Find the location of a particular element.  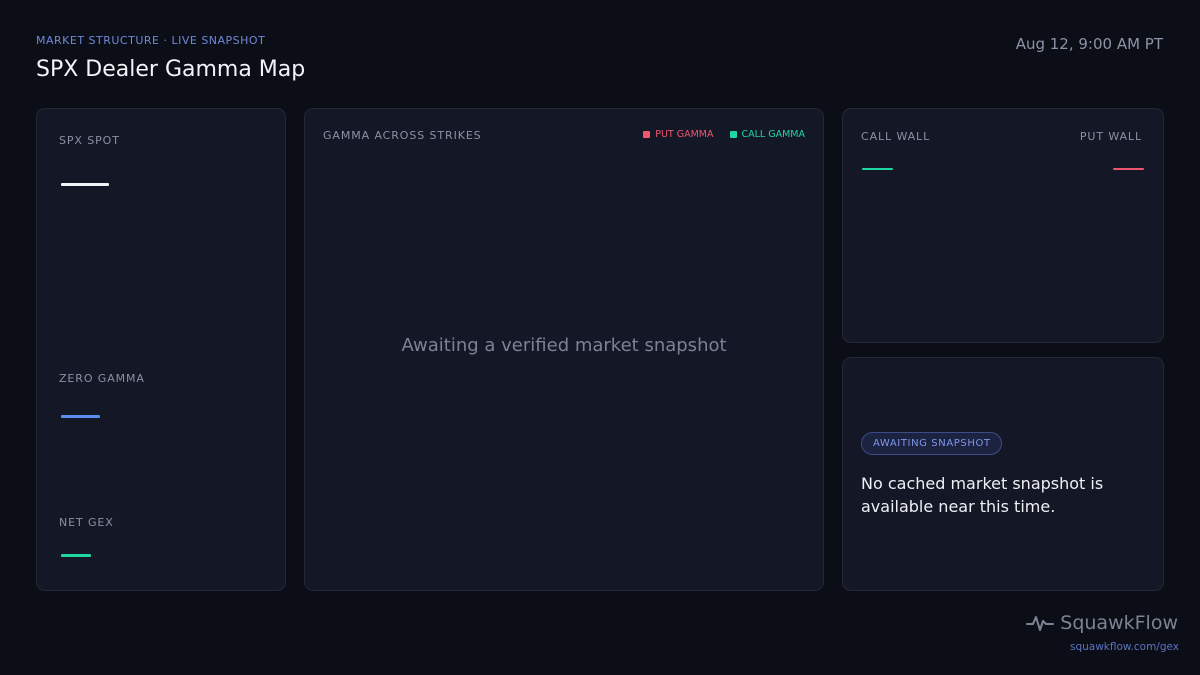

chart-empty-state: Awaiting a verified market snapshot is located at coordinates (564, 345).